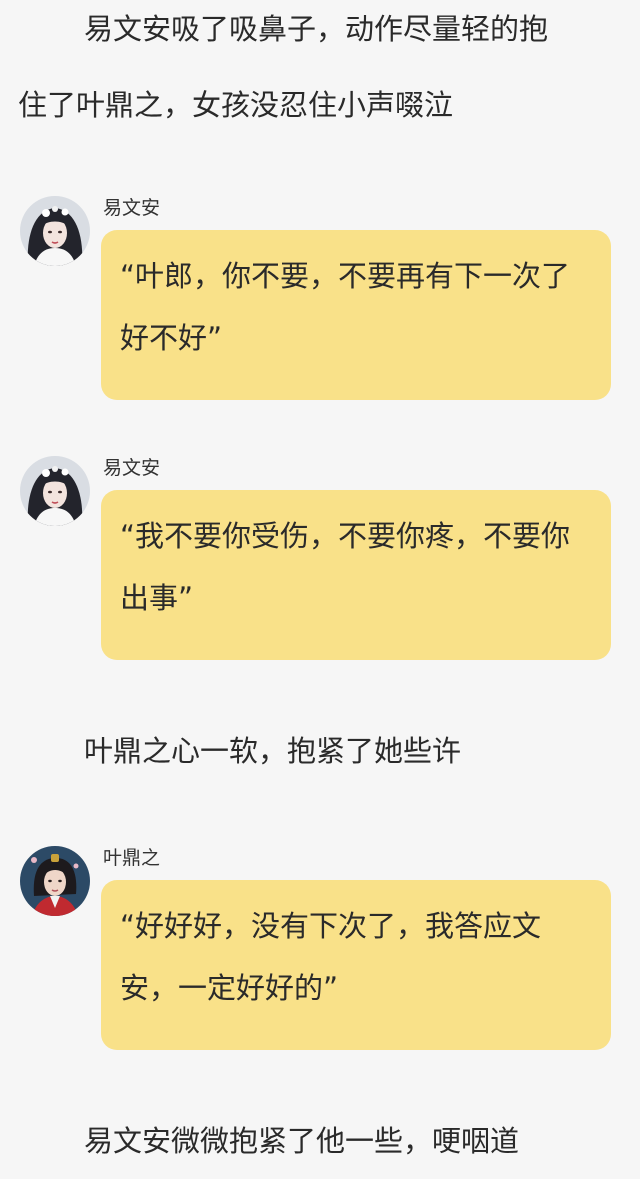 The height and width of the screenshot is (1179, 640). I want to click on narration-line: 叶鼎之心一软，抱紧了她些许, so click(273, 751).